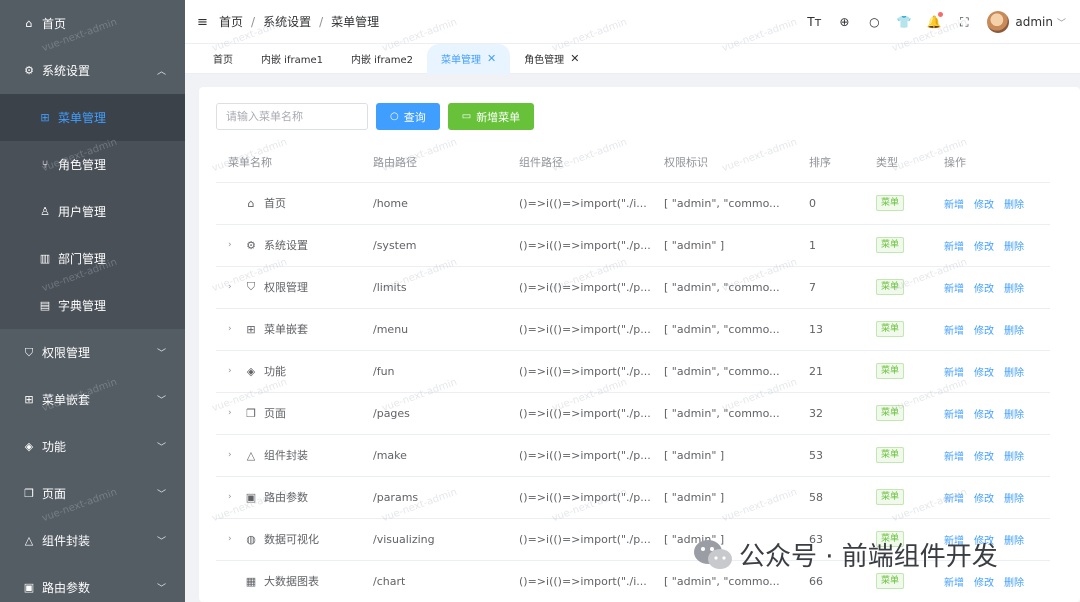 The width and height of the screenshot is (1080, 602). Describe the element at coordinates (292, 59) in the screenshot. I see `tab-iframe1: 内嵌 iframe1` at that location.